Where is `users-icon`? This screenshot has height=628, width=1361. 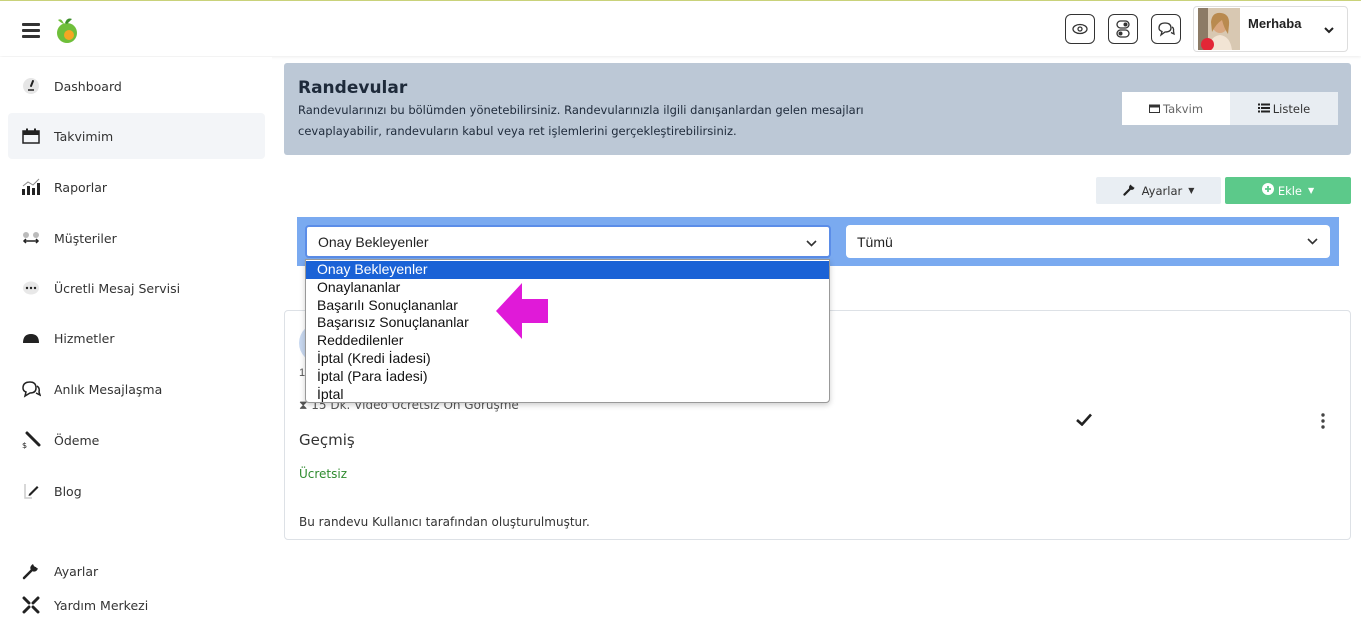
users-icon is located at coordinates (31, 238).